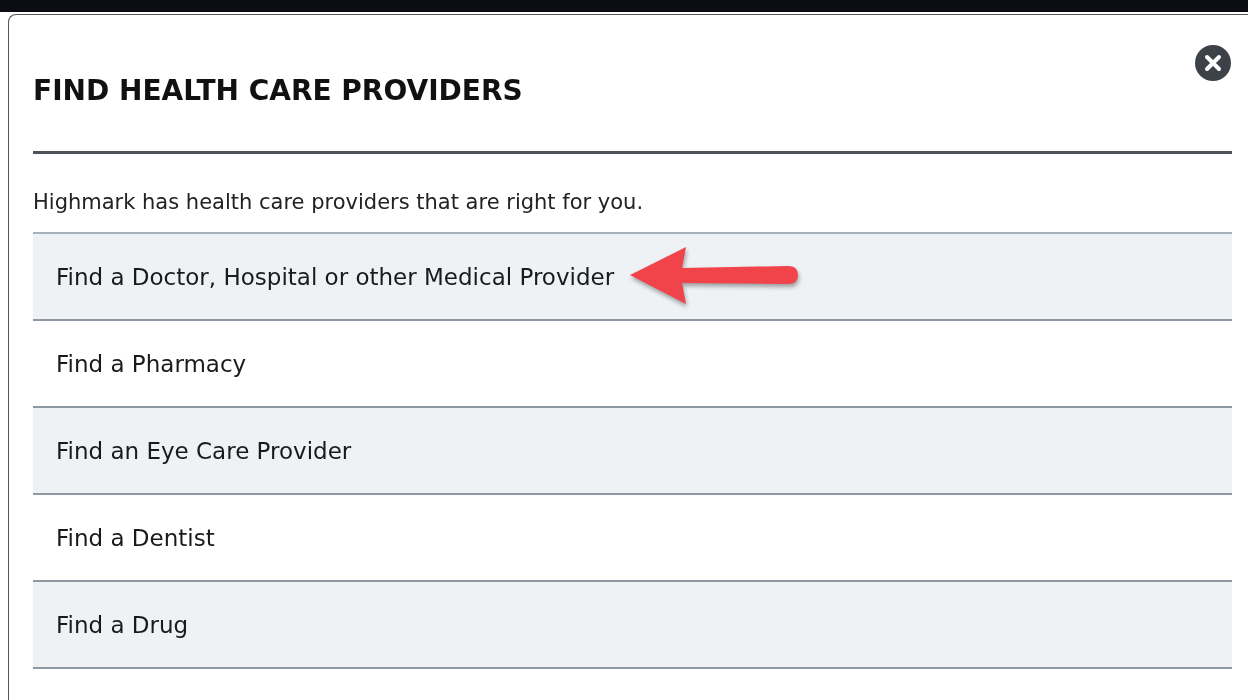 This screenshot has height=700, width=1248. What do you see at coordinates (204, 450) in the screenshot?
I see `provider-link: Find an Eye Care Provider` at bounding box center [204, 450].